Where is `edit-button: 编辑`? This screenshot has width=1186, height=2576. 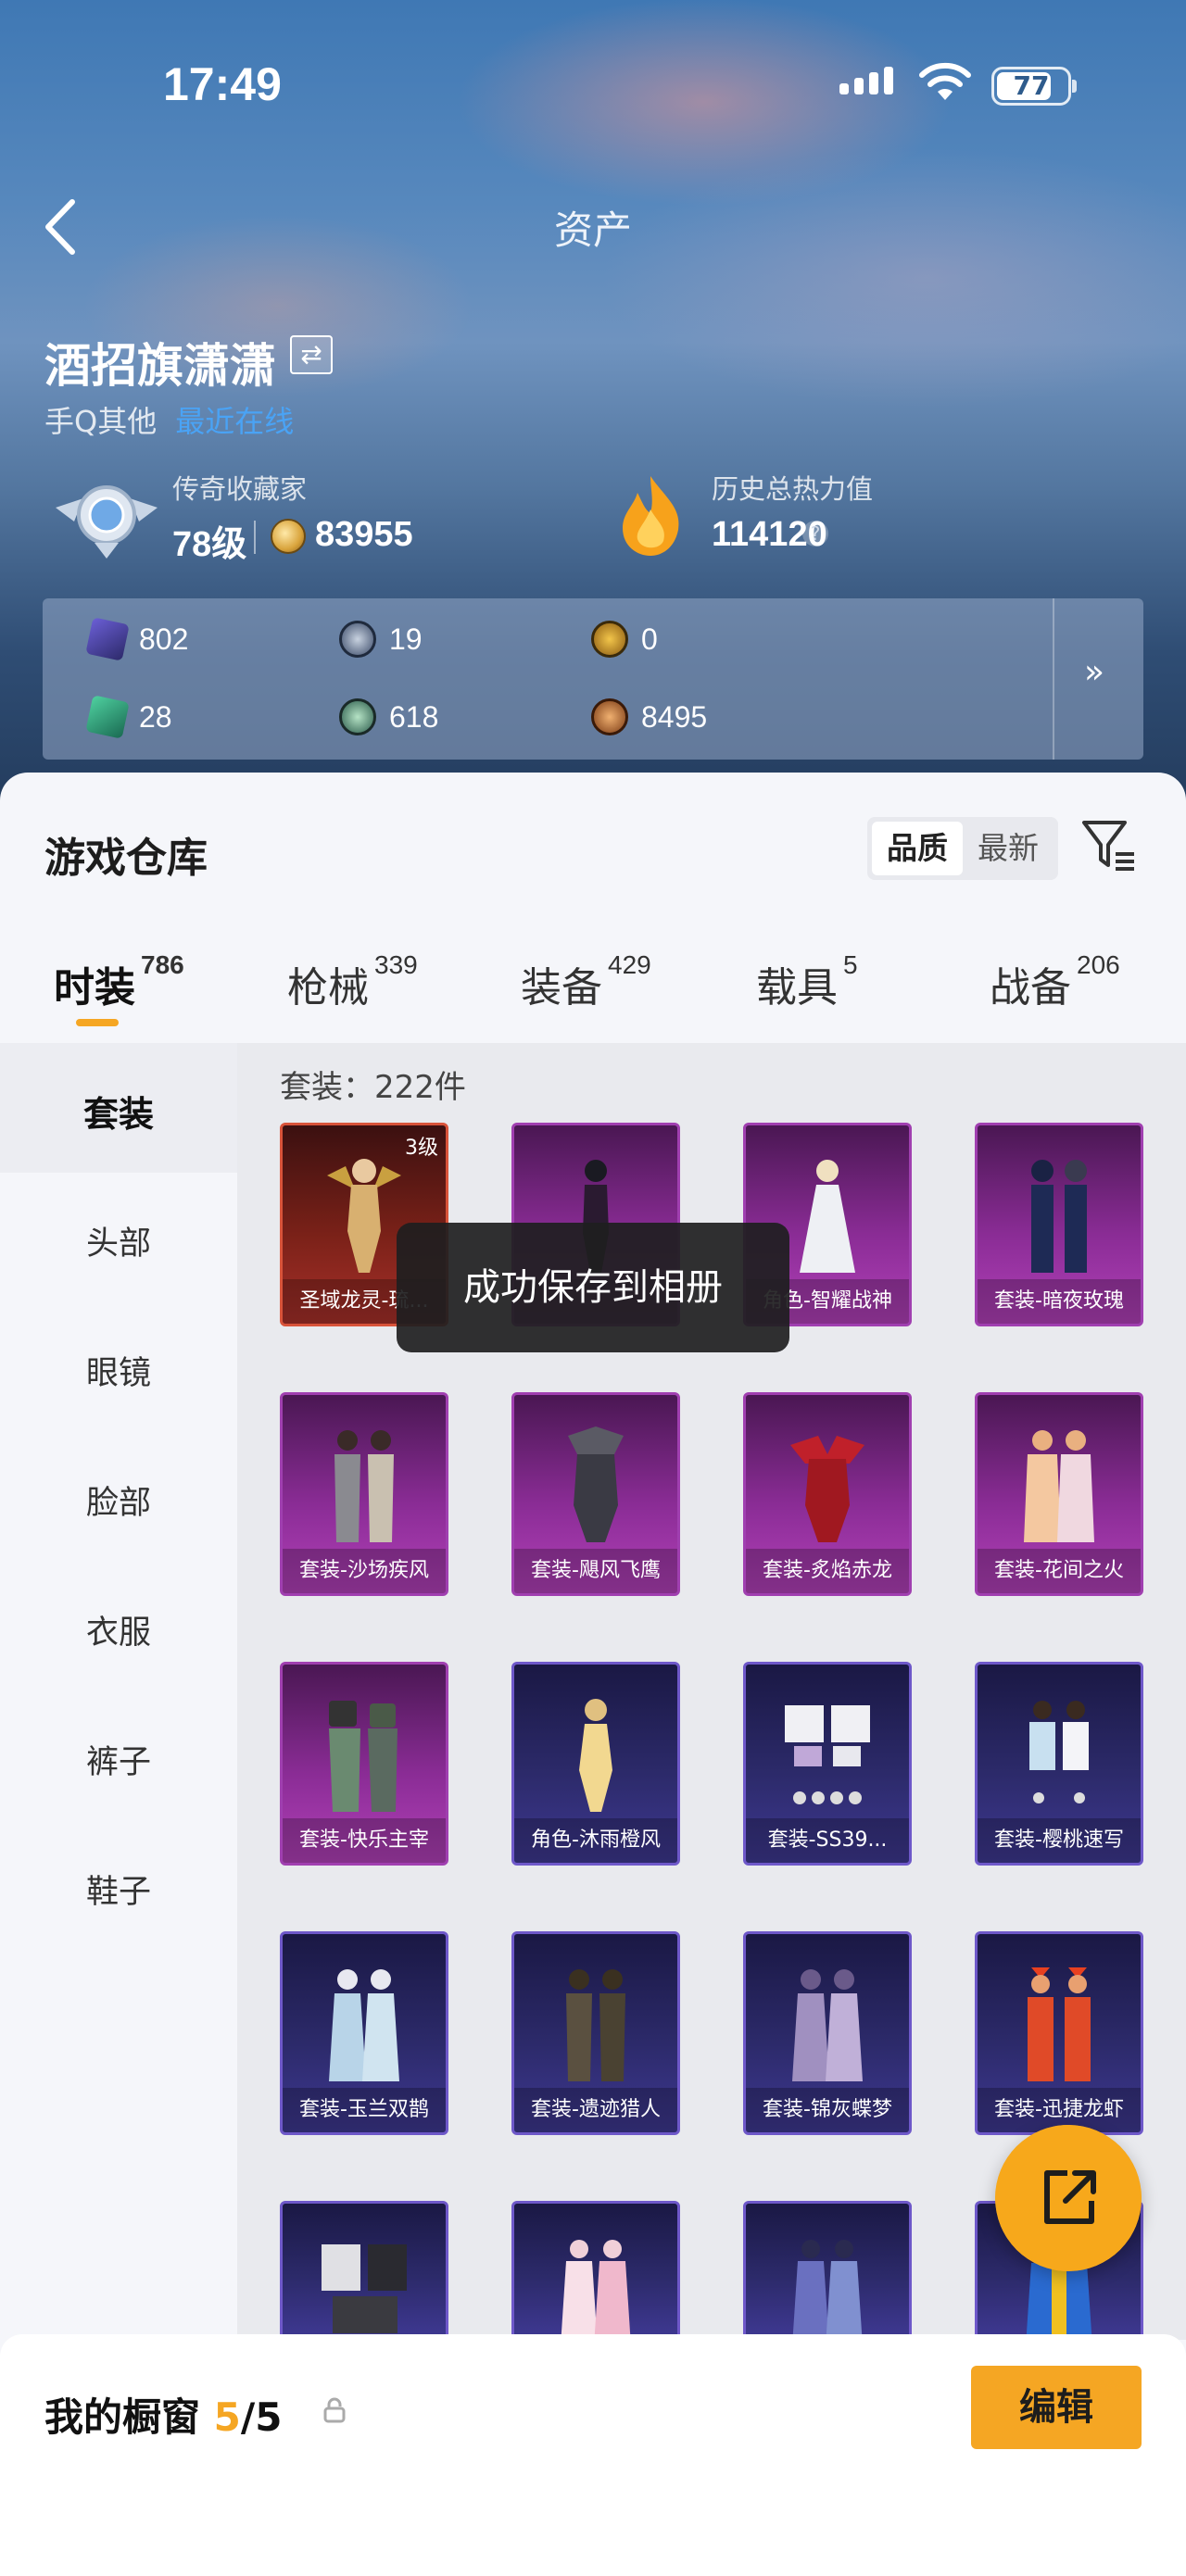
edit-button: 编辑 is located at coordinates (1056, 2407).